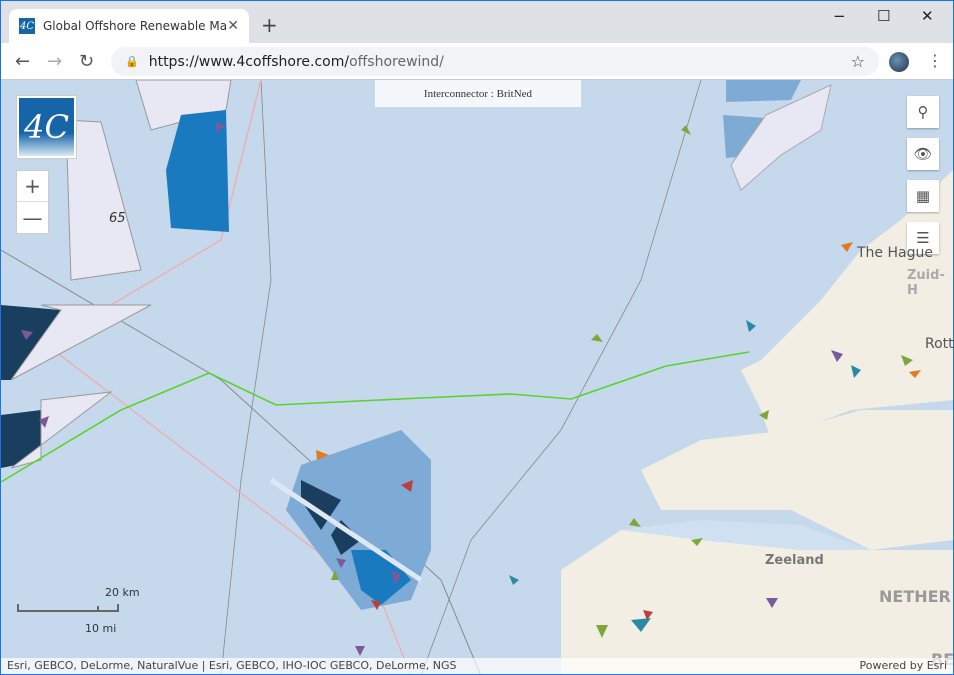 The image size is (954, 675). Describe the element at coordinates (54, 61) in the screenshot. I see `forward-icon: →` at that location.